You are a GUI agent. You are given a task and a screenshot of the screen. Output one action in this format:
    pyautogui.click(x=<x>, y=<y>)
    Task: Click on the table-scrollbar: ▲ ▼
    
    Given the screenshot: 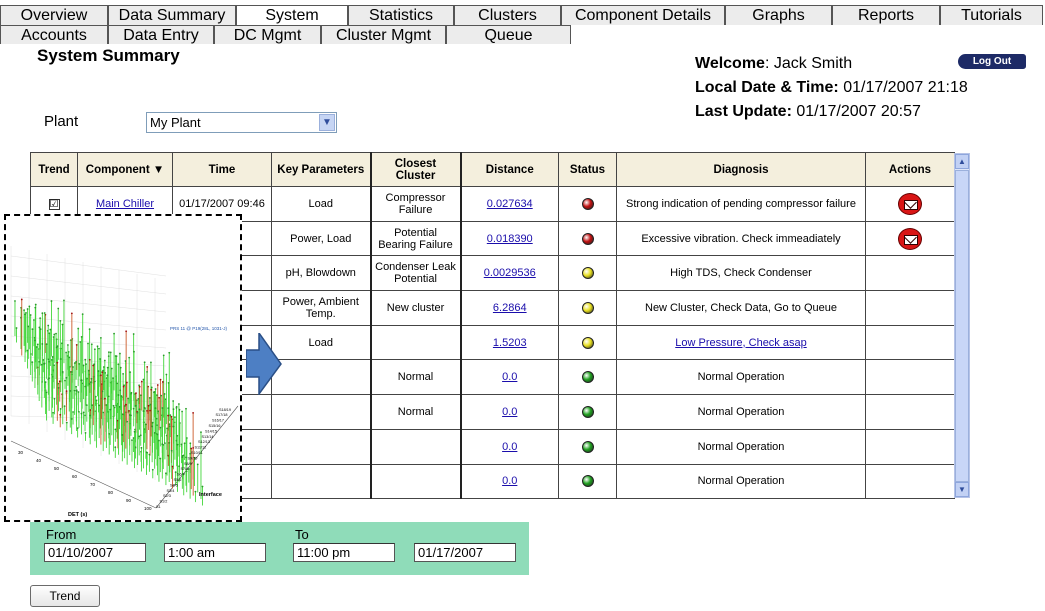 What is the action you would take?
    pyautogui.click(x=962, y=325)
    